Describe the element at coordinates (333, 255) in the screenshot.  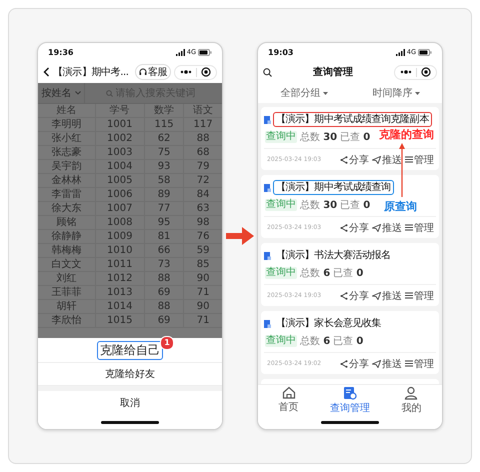
I see `query-title: 【演示】书法大赛活动报名` at that location.